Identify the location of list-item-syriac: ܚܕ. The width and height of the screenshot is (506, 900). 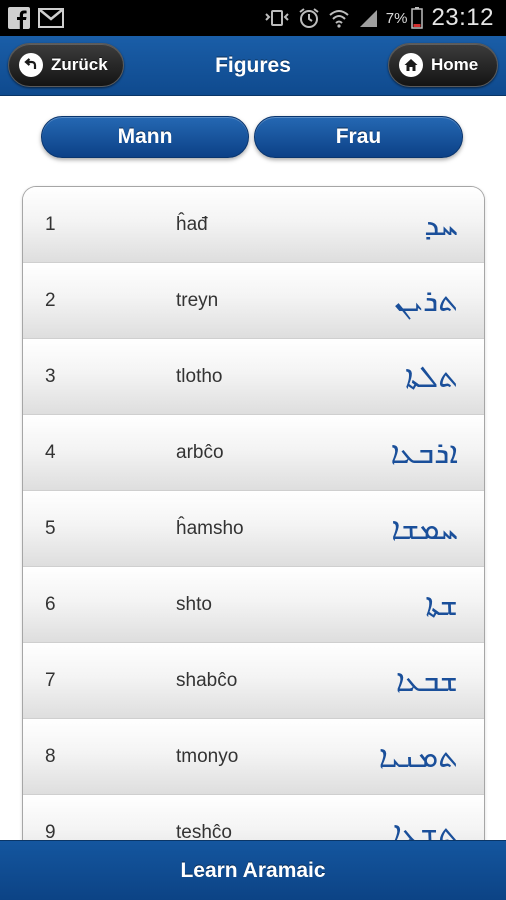
(441, 224).